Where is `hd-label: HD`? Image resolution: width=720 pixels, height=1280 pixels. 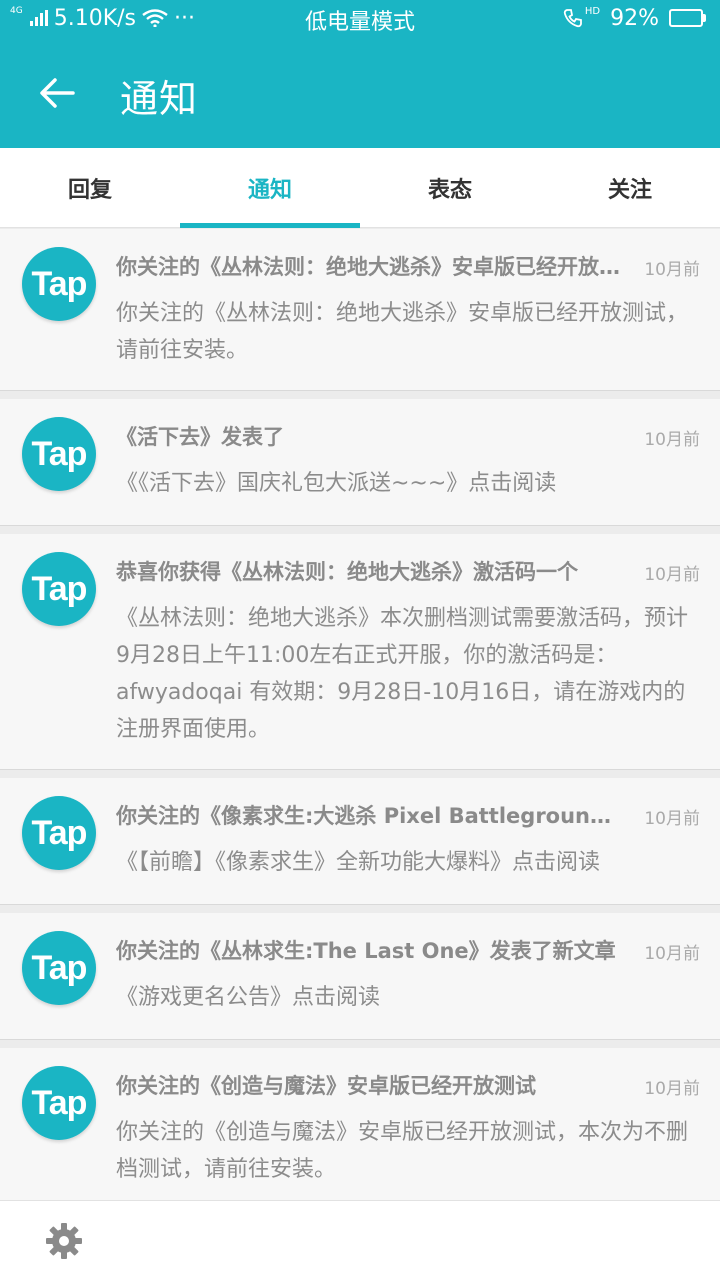 hd-label: HD is located at coordinates (592, 11).